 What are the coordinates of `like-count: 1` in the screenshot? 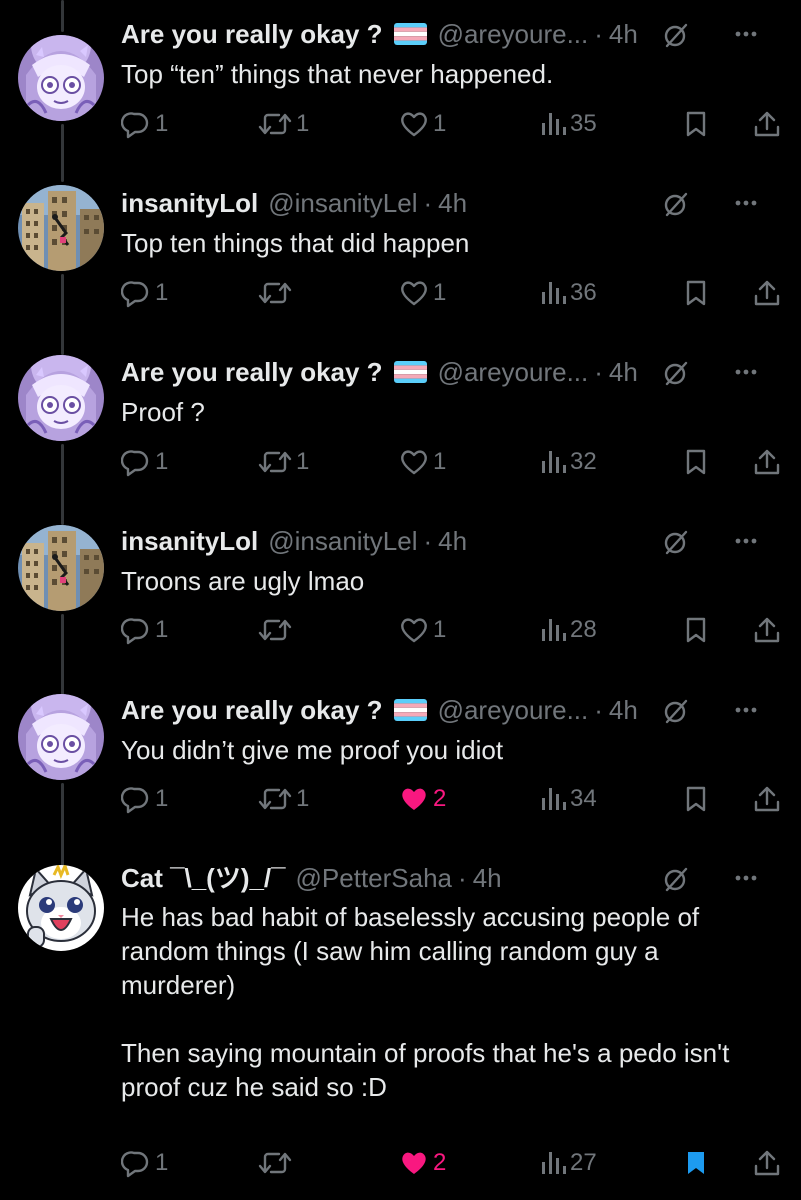 It's located at (440, 123).